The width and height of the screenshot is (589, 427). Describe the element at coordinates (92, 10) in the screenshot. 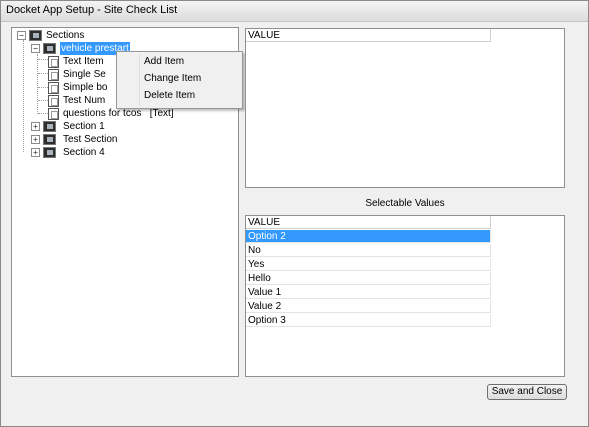

I see `window-title: Docket App Setup - Site Check List` at that location.